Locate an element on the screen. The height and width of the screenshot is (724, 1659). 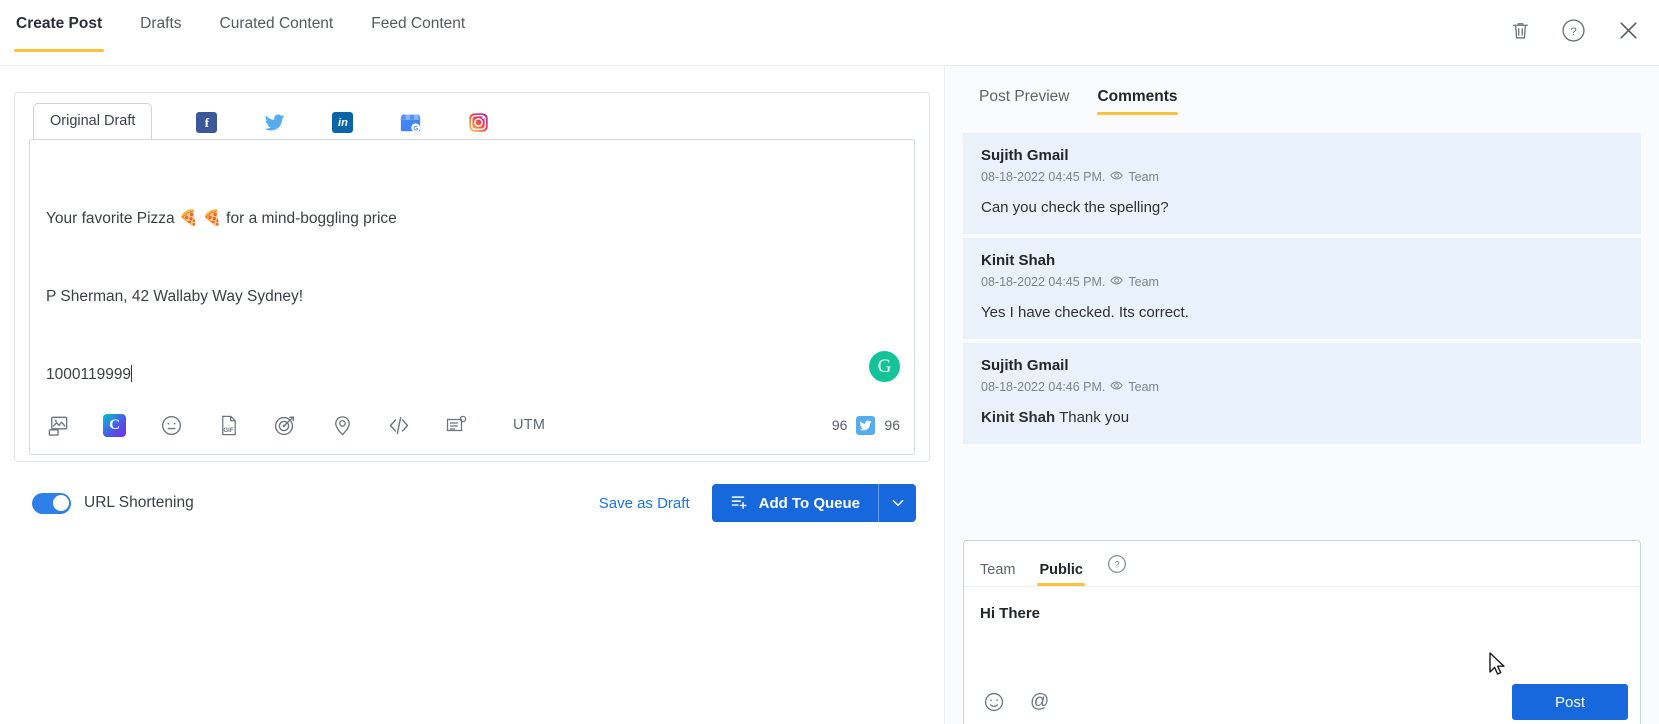
post-content-line-2: P Sherman, 42 Wallaby Way Sydney! is located at coordinates (175, 296).